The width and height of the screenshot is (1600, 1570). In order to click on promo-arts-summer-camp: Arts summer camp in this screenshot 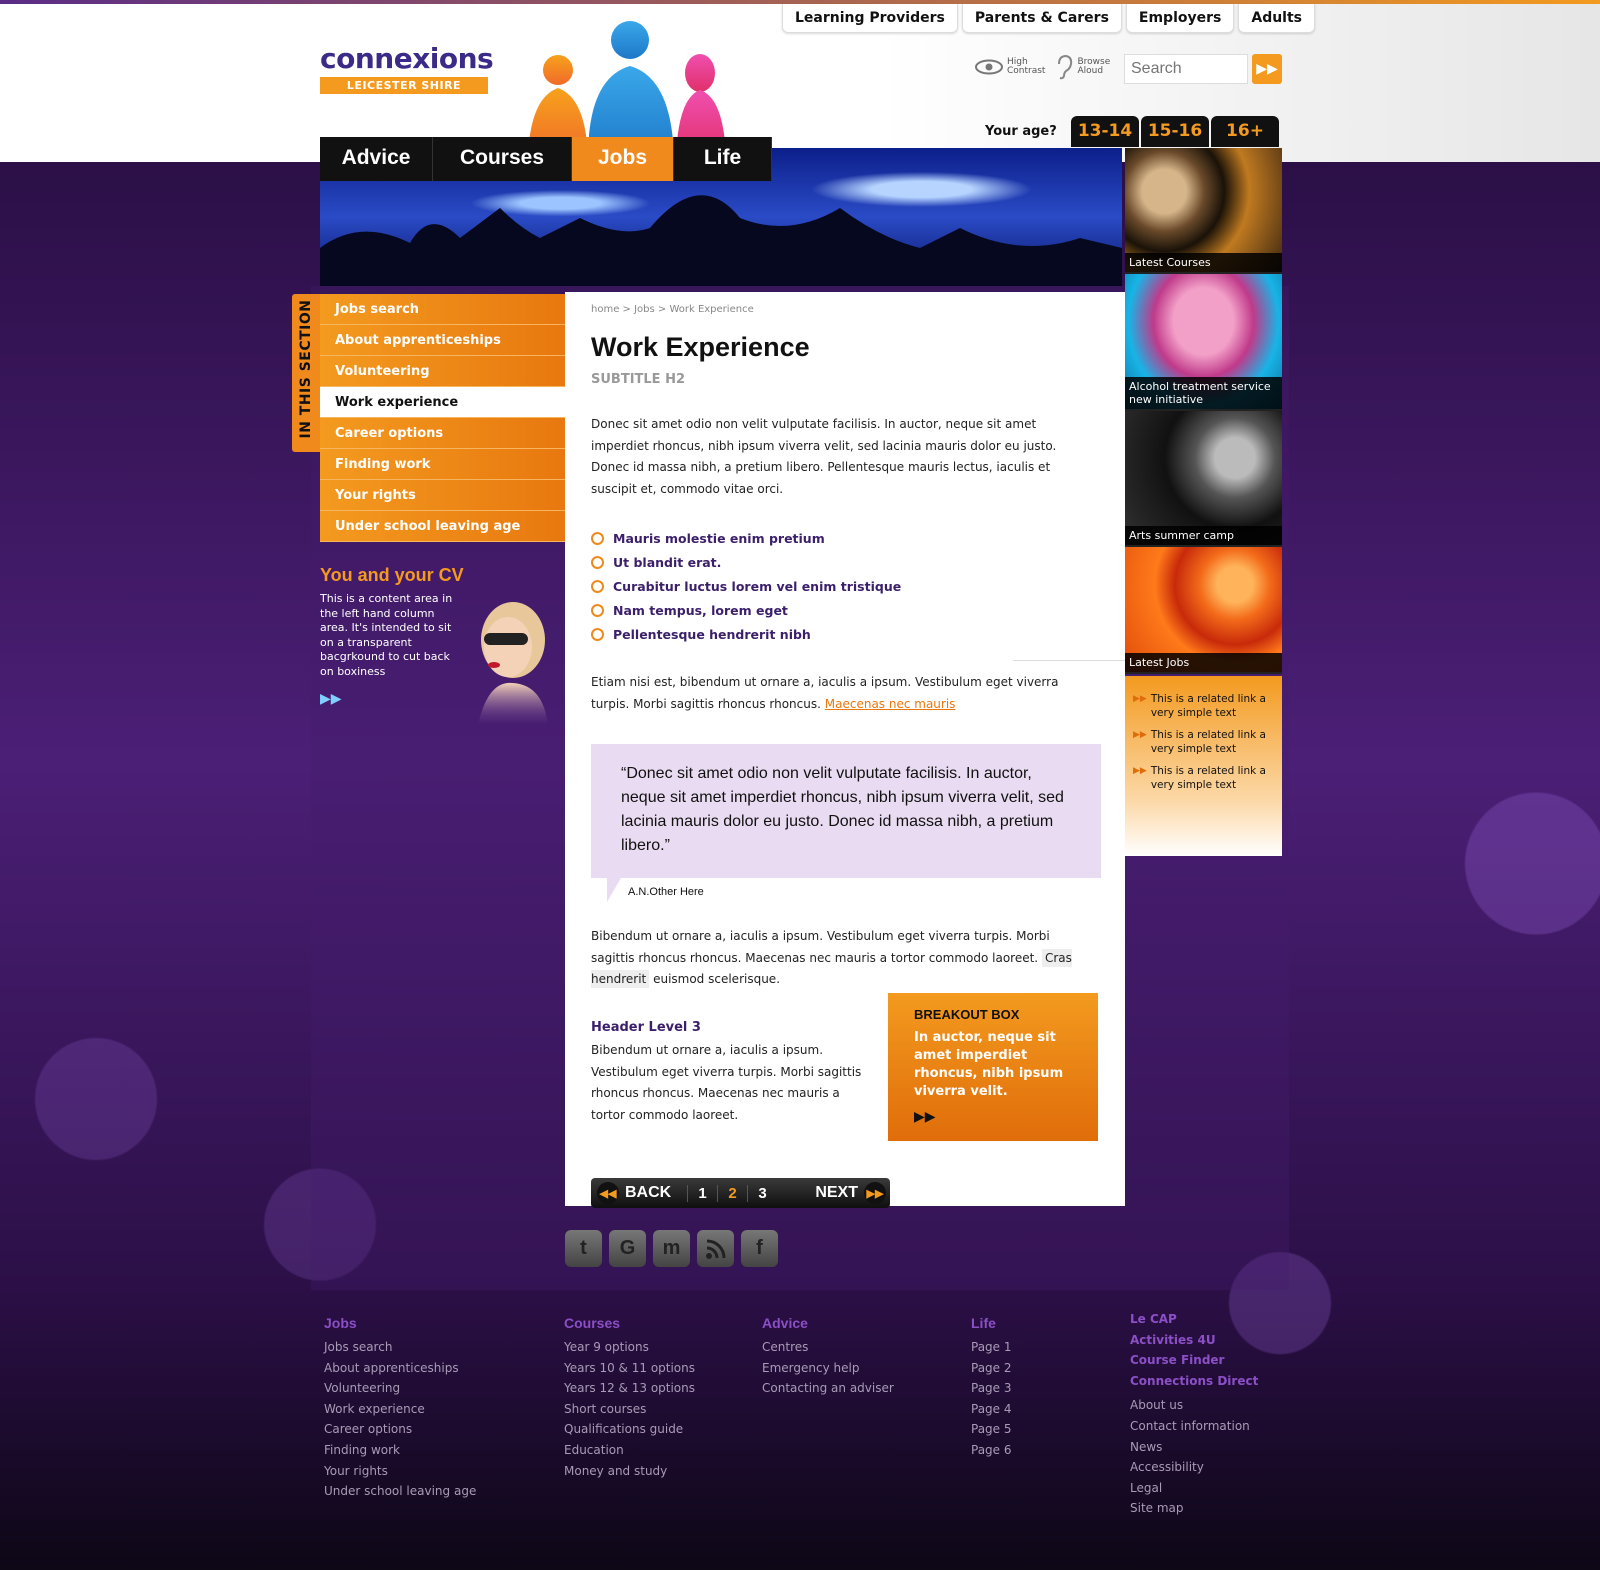, I will do `click(1203, 479)`.